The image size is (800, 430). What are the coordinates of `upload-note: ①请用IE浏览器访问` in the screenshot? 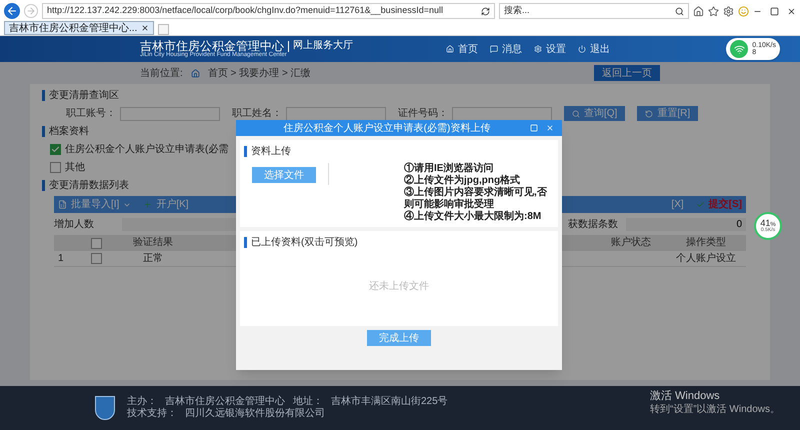 It's located at (449, 168).